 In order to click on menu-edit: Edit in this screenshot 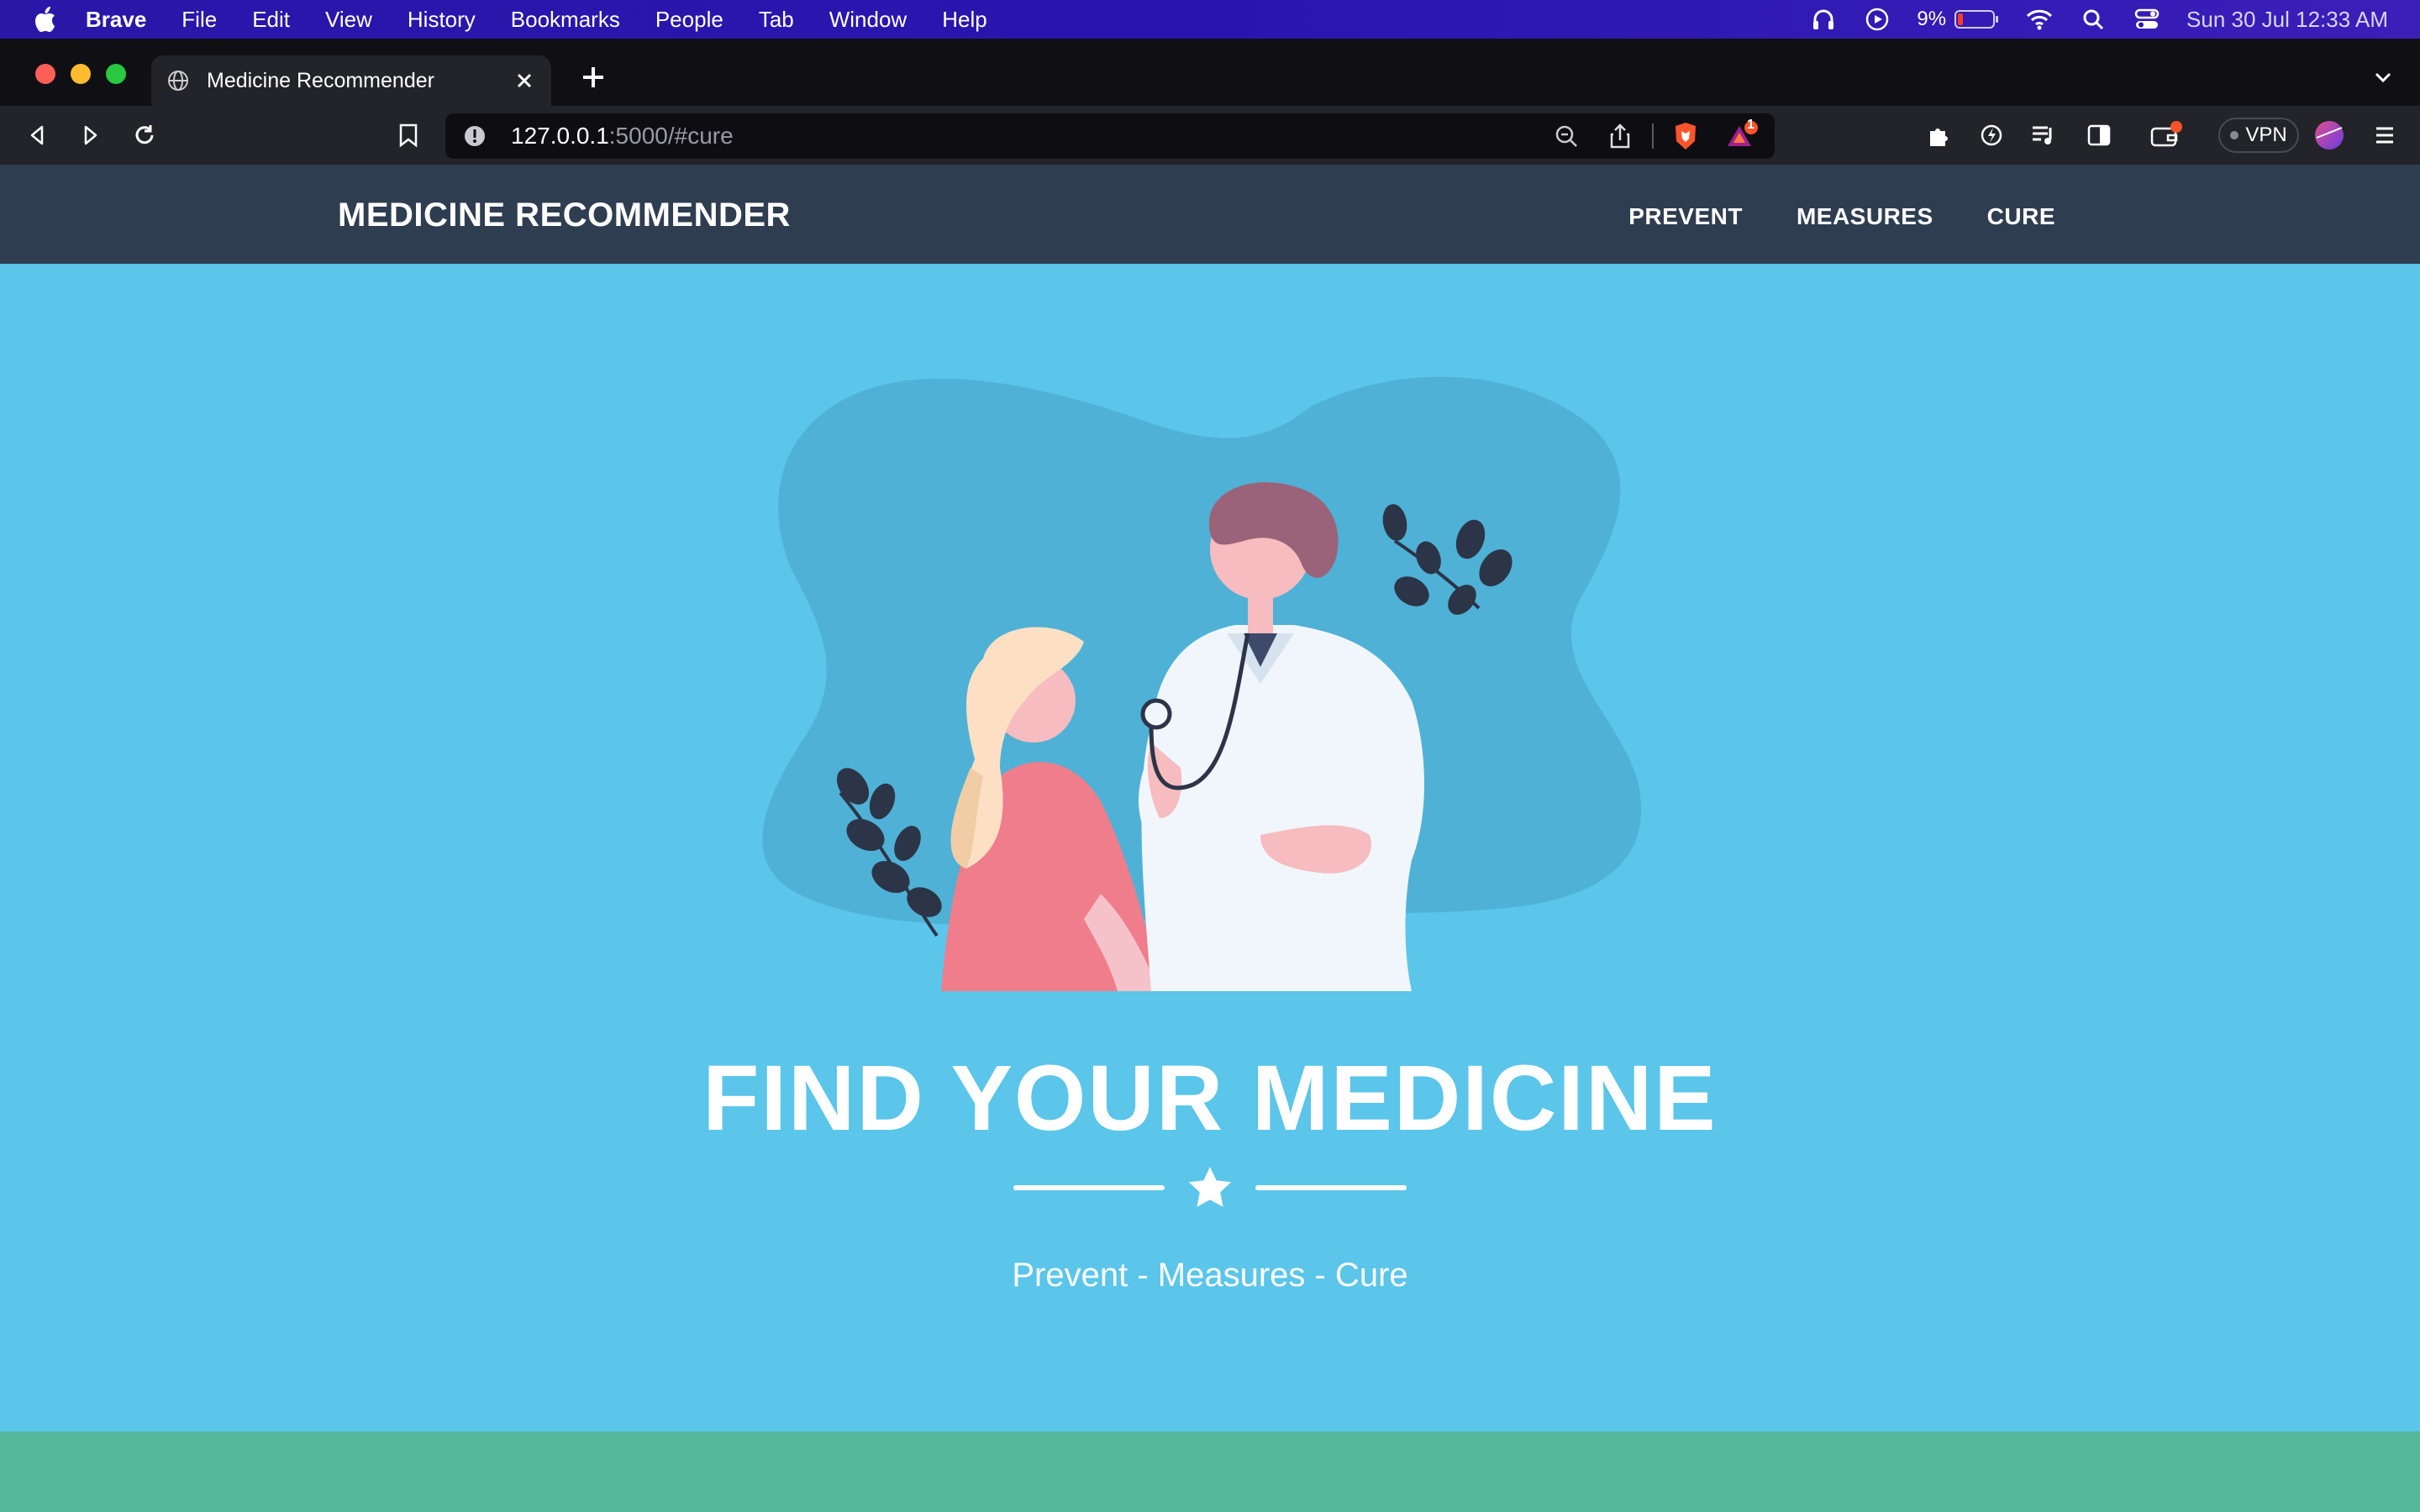, I will do `click(271, 20)`.